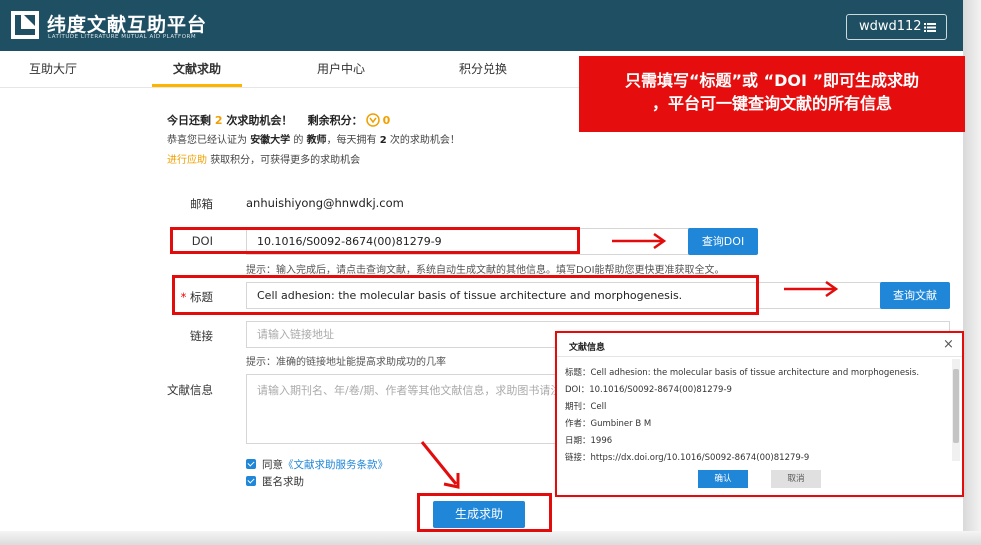 The height and width of the screenshot is (545, 981). I want to click on agree-label: 同意《文献求助服务条款》, so click(325, 465).